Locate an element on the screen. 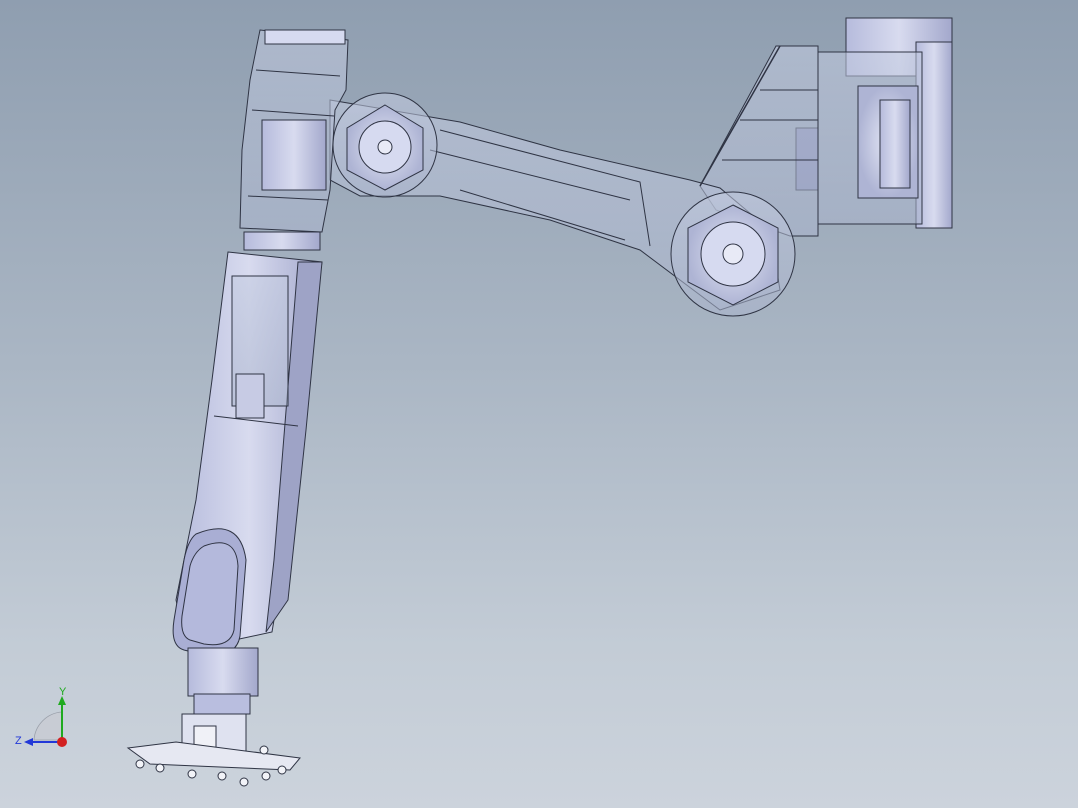  wrist-motor-housing is located at coordinates (294, 140).